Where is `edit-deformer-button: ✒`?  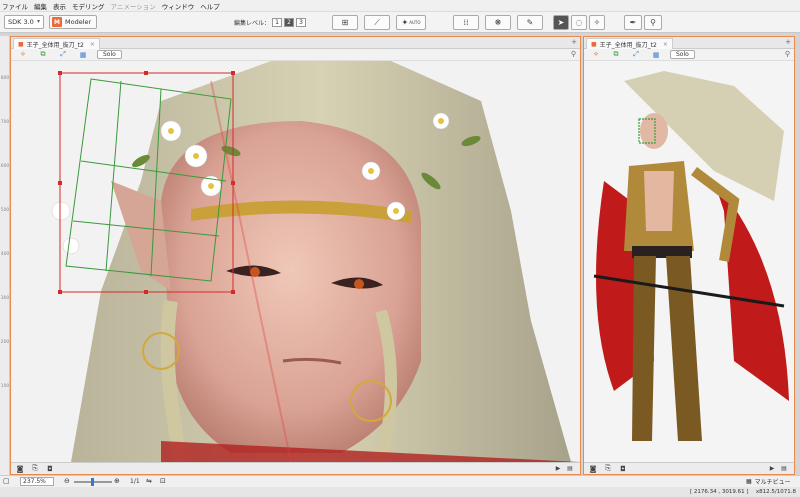 edit-deformer-button: ✒ is located at coordinates (633, 22).